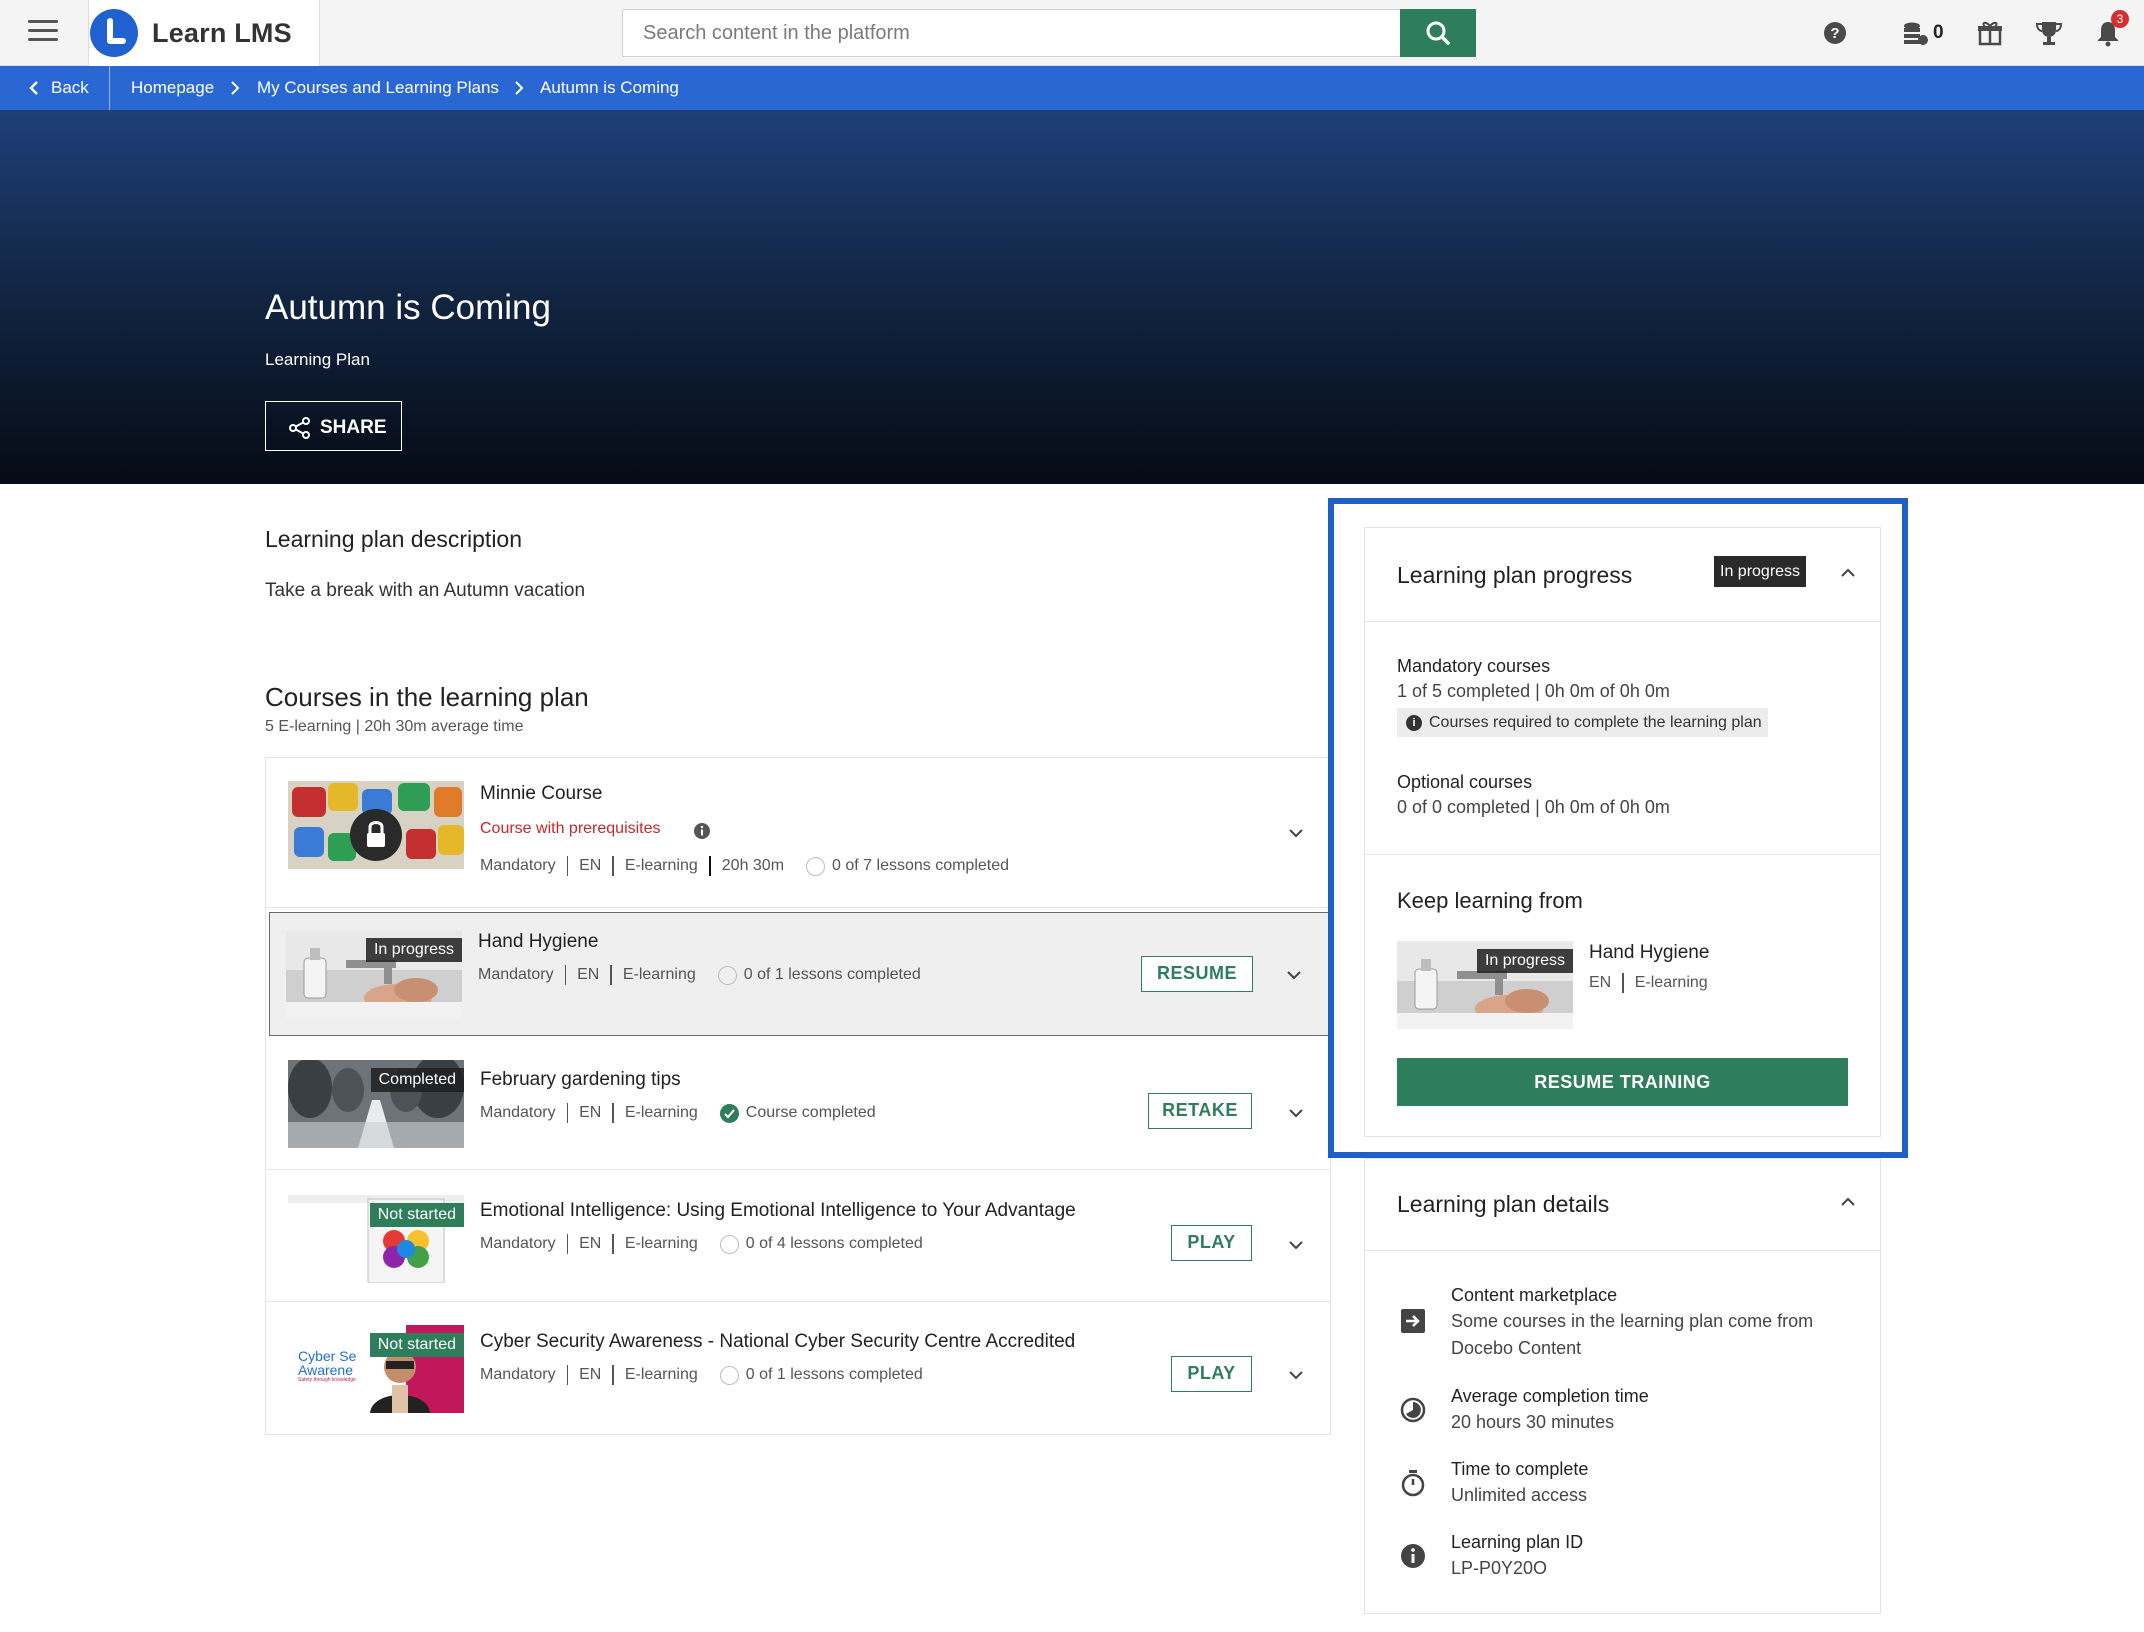 This screenshot has width=2144, height=1632. What do you see at coordinates (1197, 974) in the screenshot?
I see `resume-button: RESUME` at bounding box center [1197, 974].